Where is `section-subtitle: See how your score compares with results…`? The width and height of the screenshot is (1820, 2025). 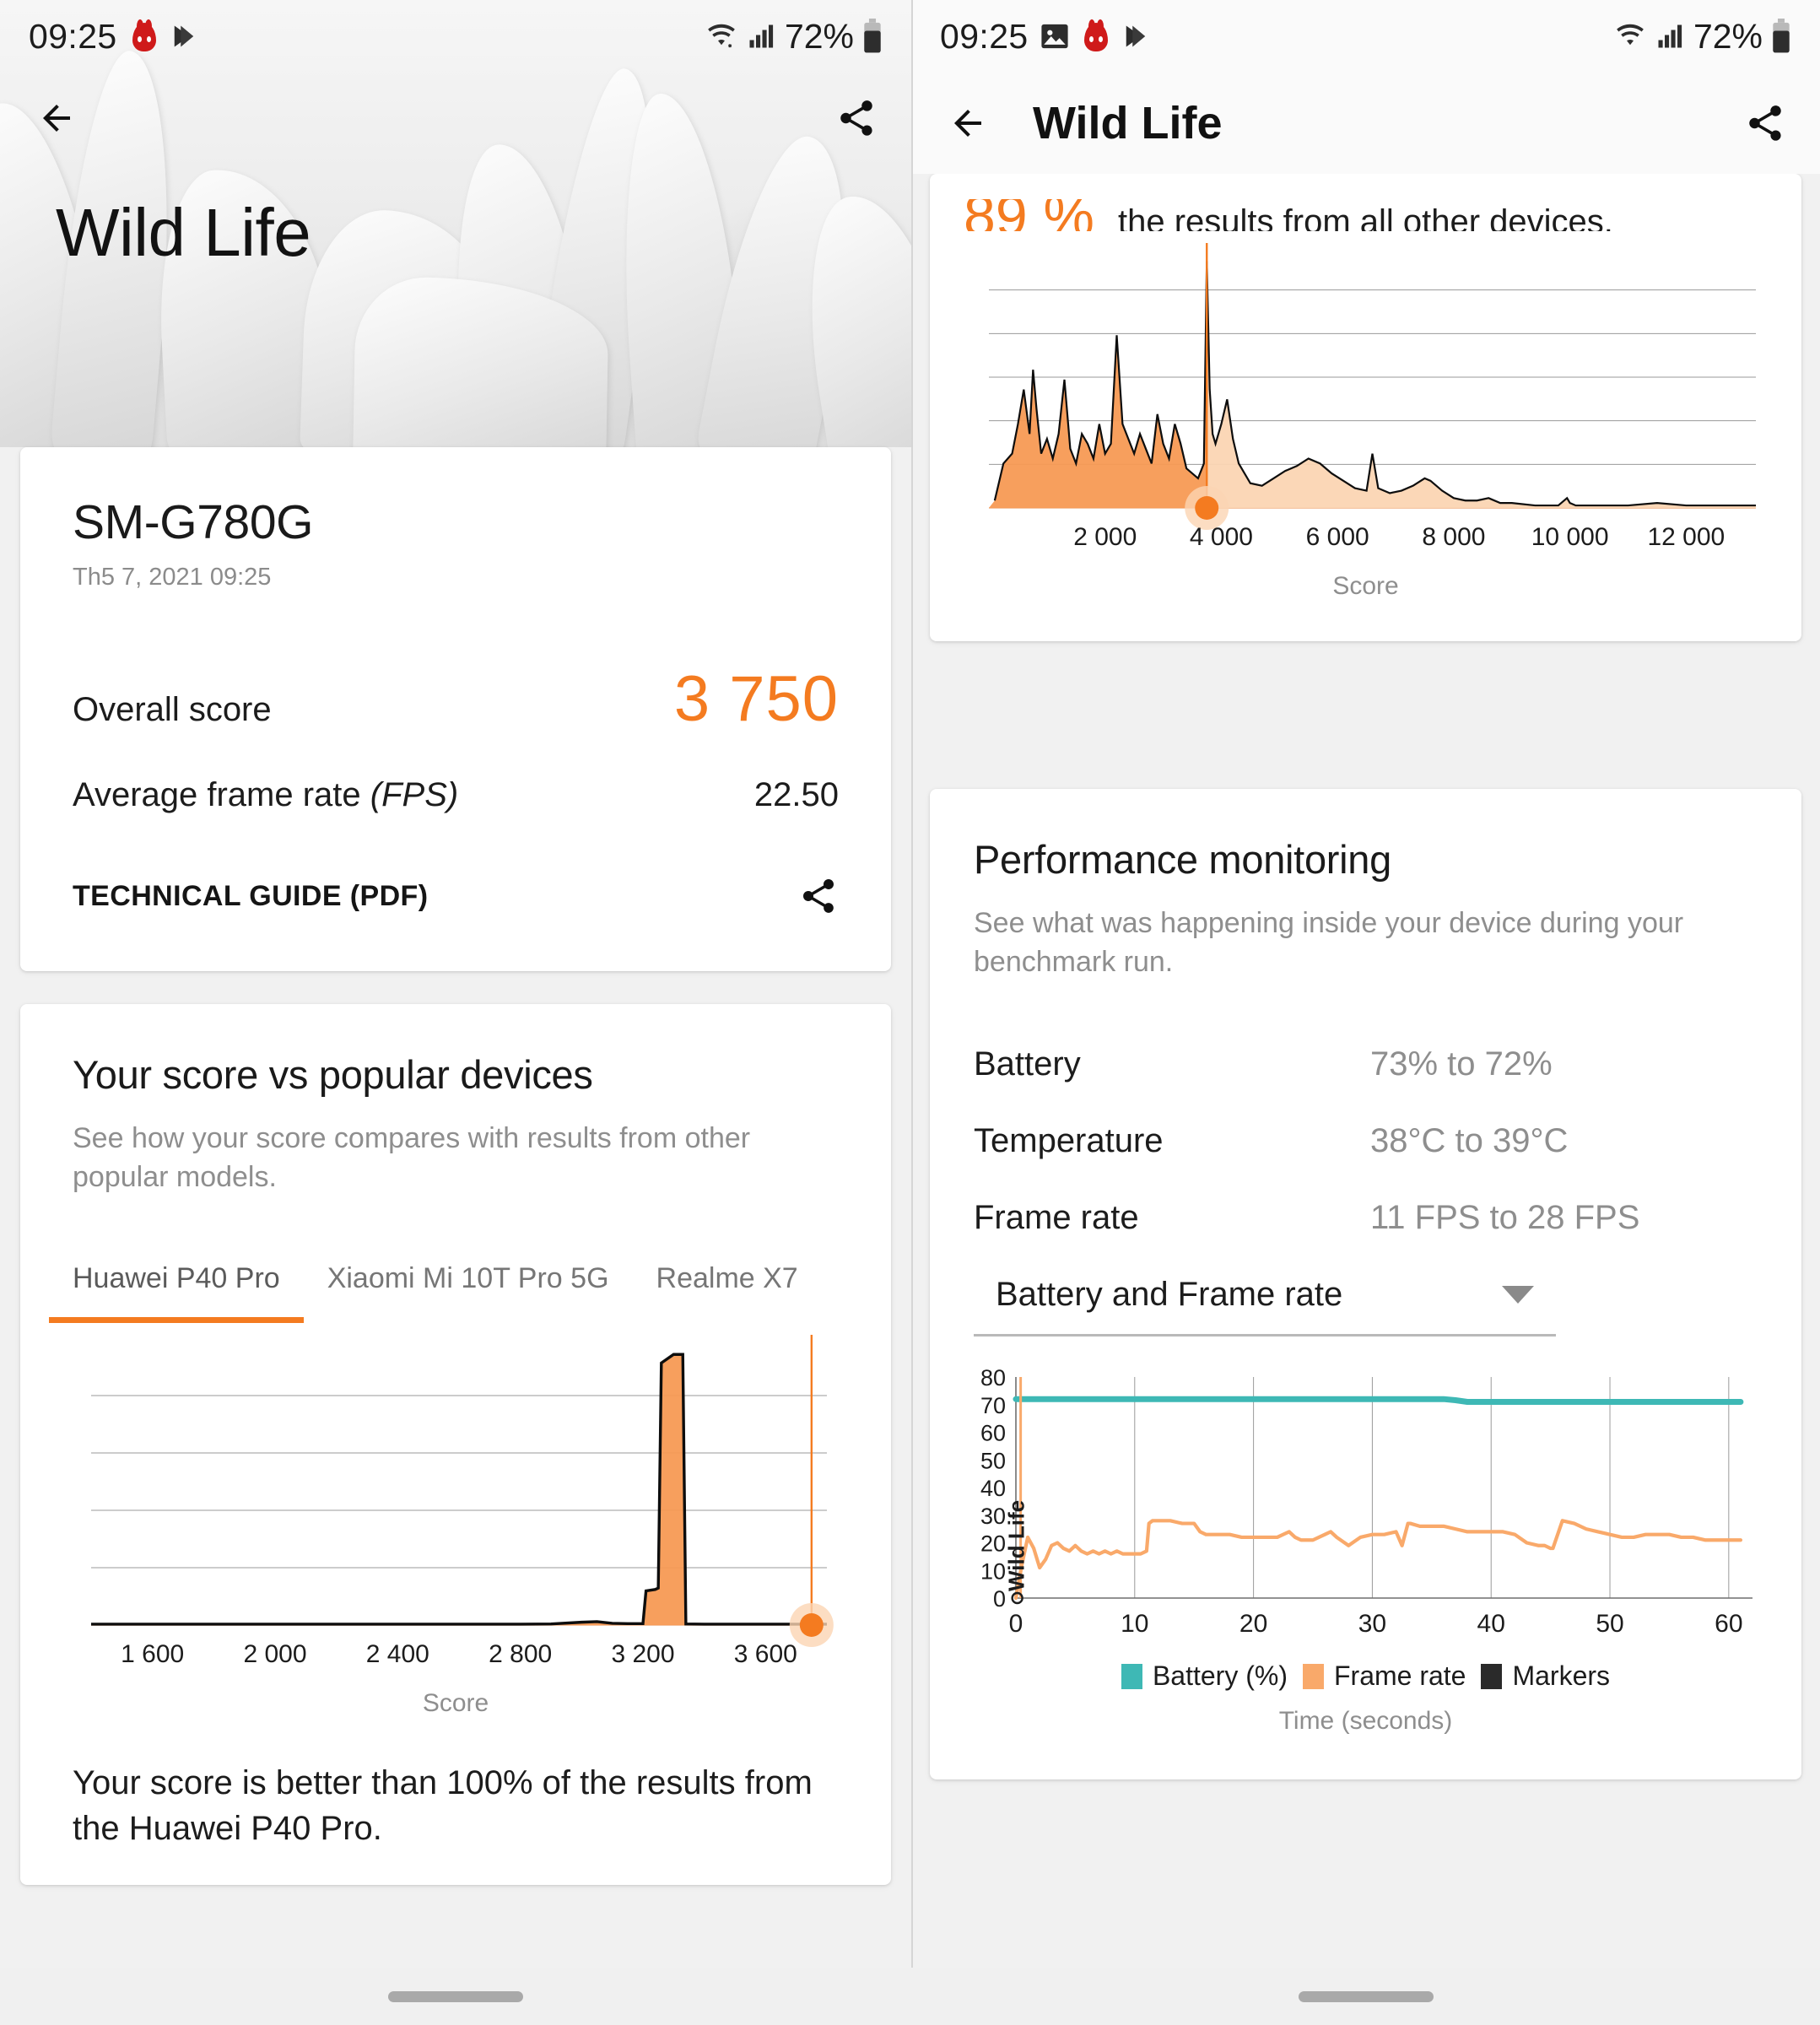
section-subtitle: See how your score compares with results… is located at coordinates (412, 1157).